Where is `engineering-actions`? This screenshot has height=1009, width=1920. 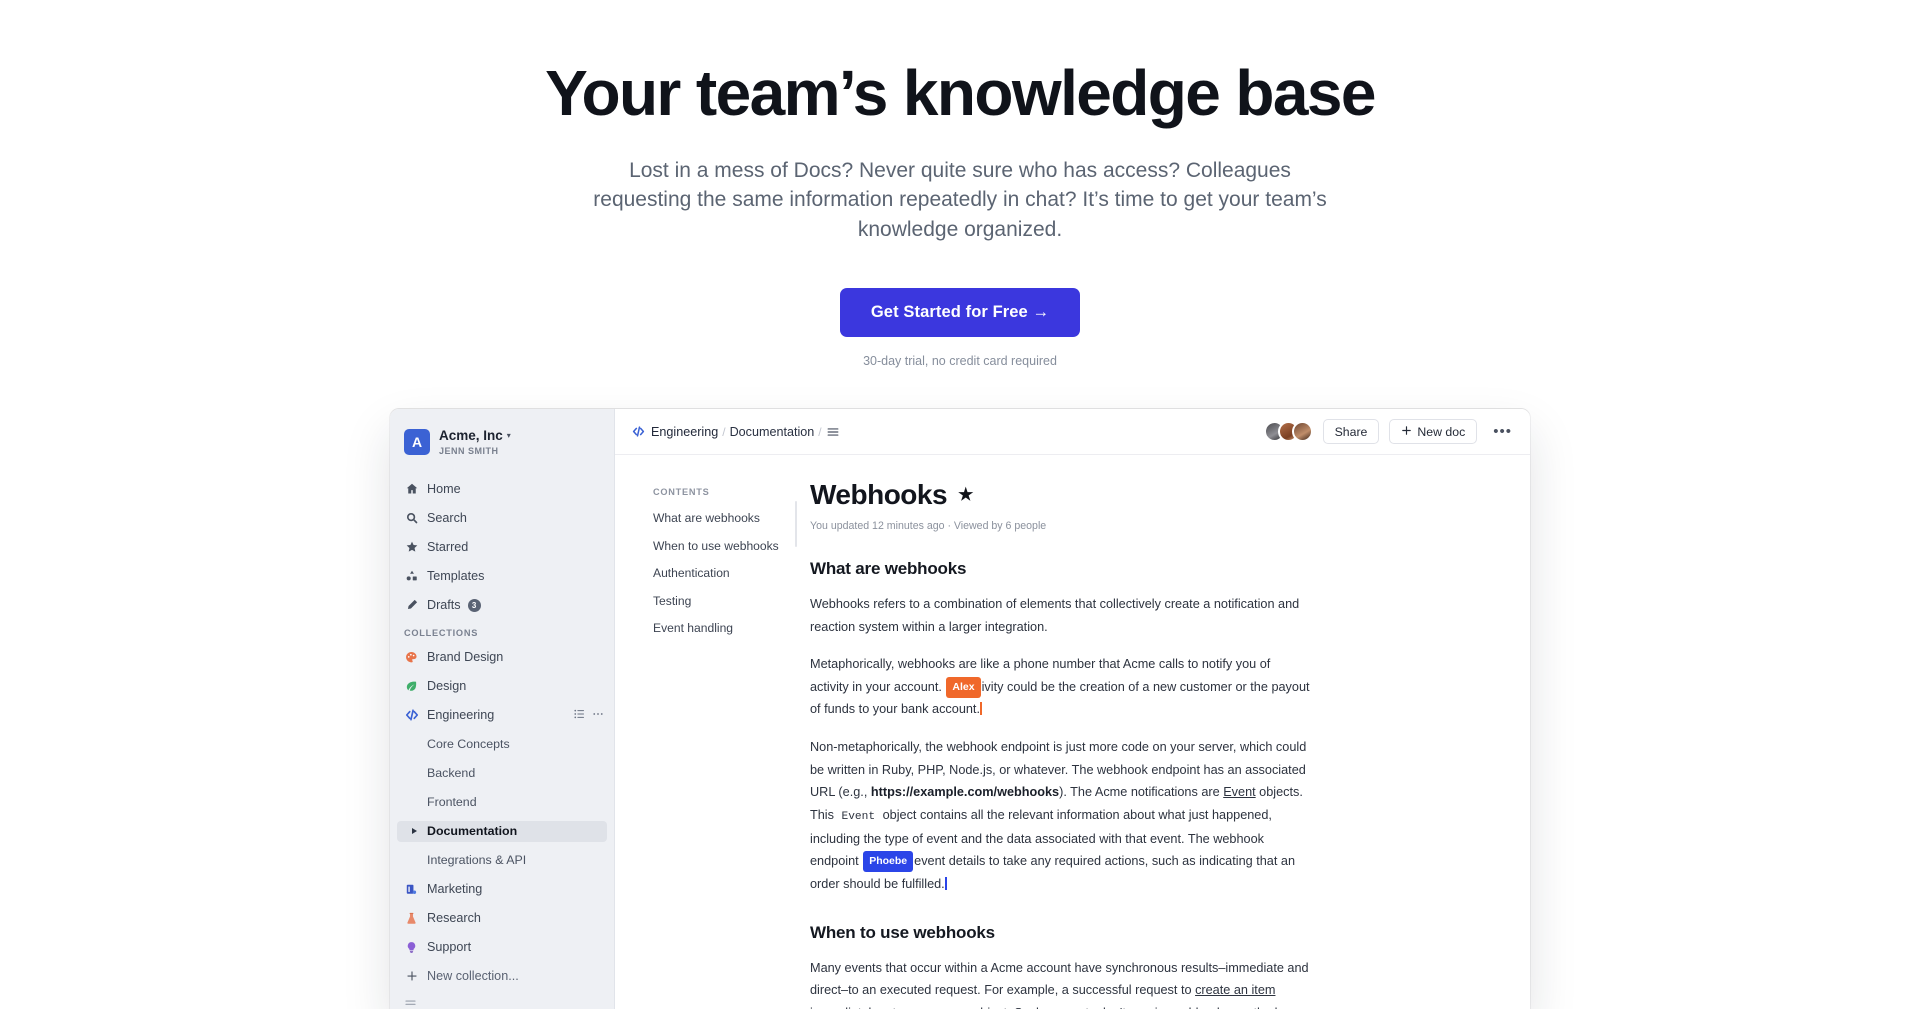
engineering-actions is located at coordinates (588, 715).